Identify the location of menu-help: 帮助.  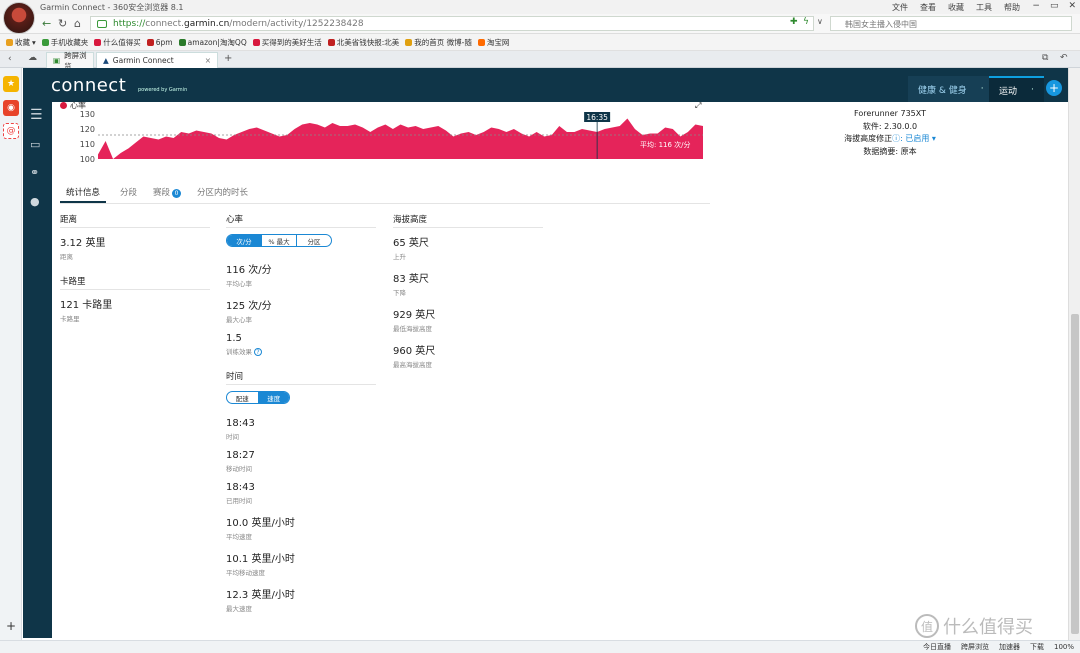
(1012, 7).